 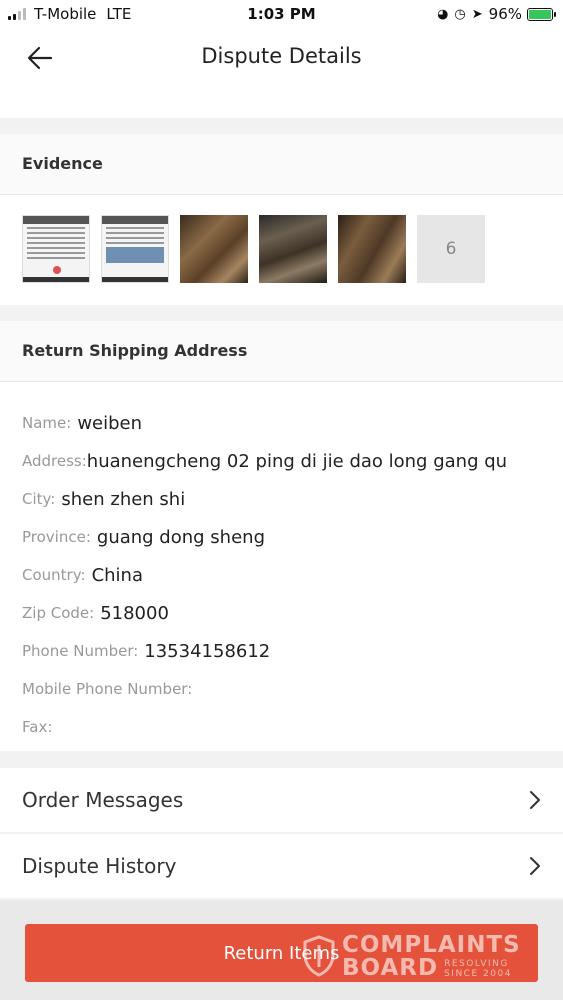 What do you see at coordinates (292, 613) in the screenshot?
I see `address-row-zip: Zip Code: 518000` at bounding box center [292, 613].